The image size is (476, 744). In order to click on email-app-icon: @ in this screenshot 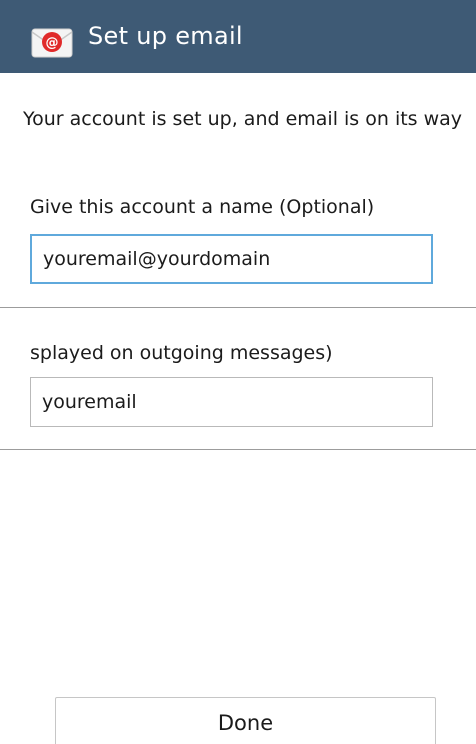, I will do `click(52, 43)`.